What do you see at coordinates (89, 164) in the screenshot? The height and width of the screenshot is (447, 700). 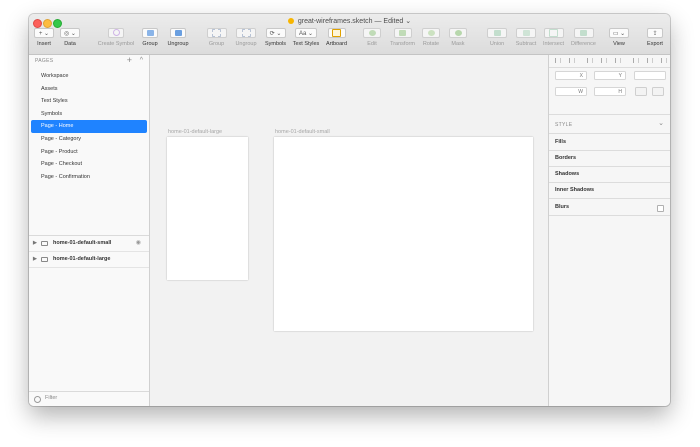 I see `page-item-checkout: Page - Checkout` at bounding box center [89, 164].